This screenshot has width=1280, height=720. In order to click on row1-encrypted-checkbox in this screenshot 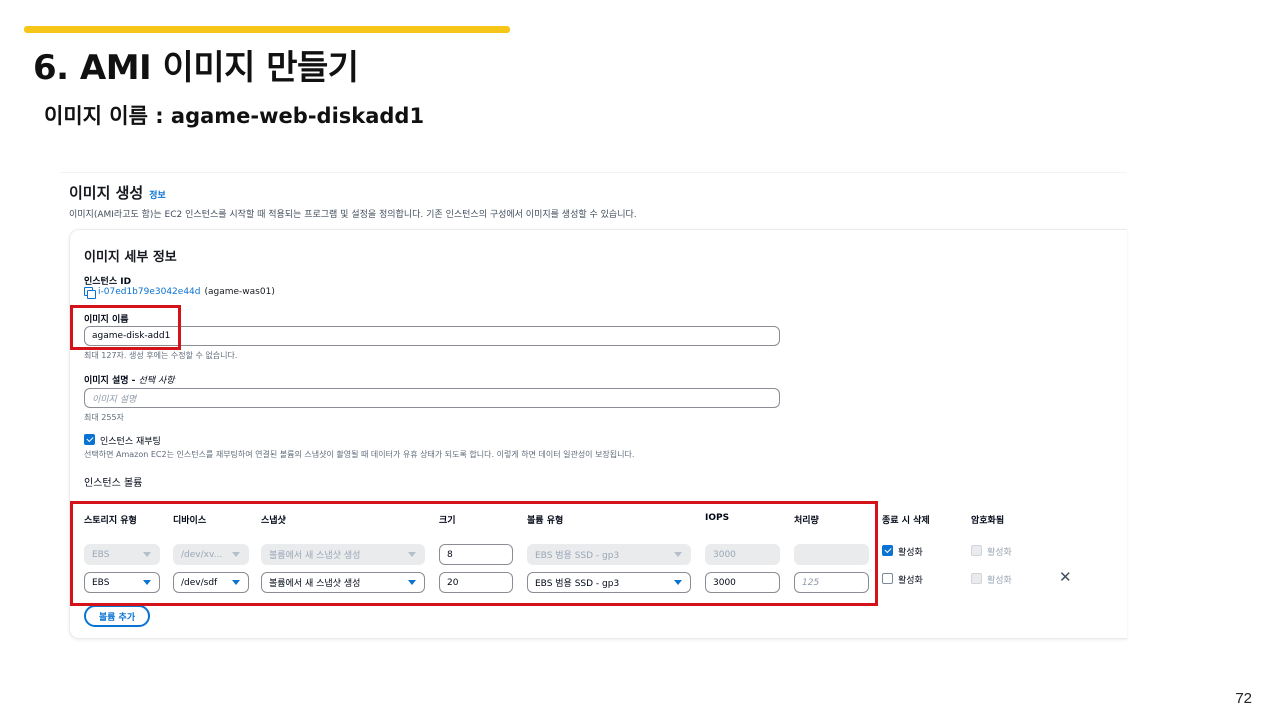, I will do `click(976, 550)`.